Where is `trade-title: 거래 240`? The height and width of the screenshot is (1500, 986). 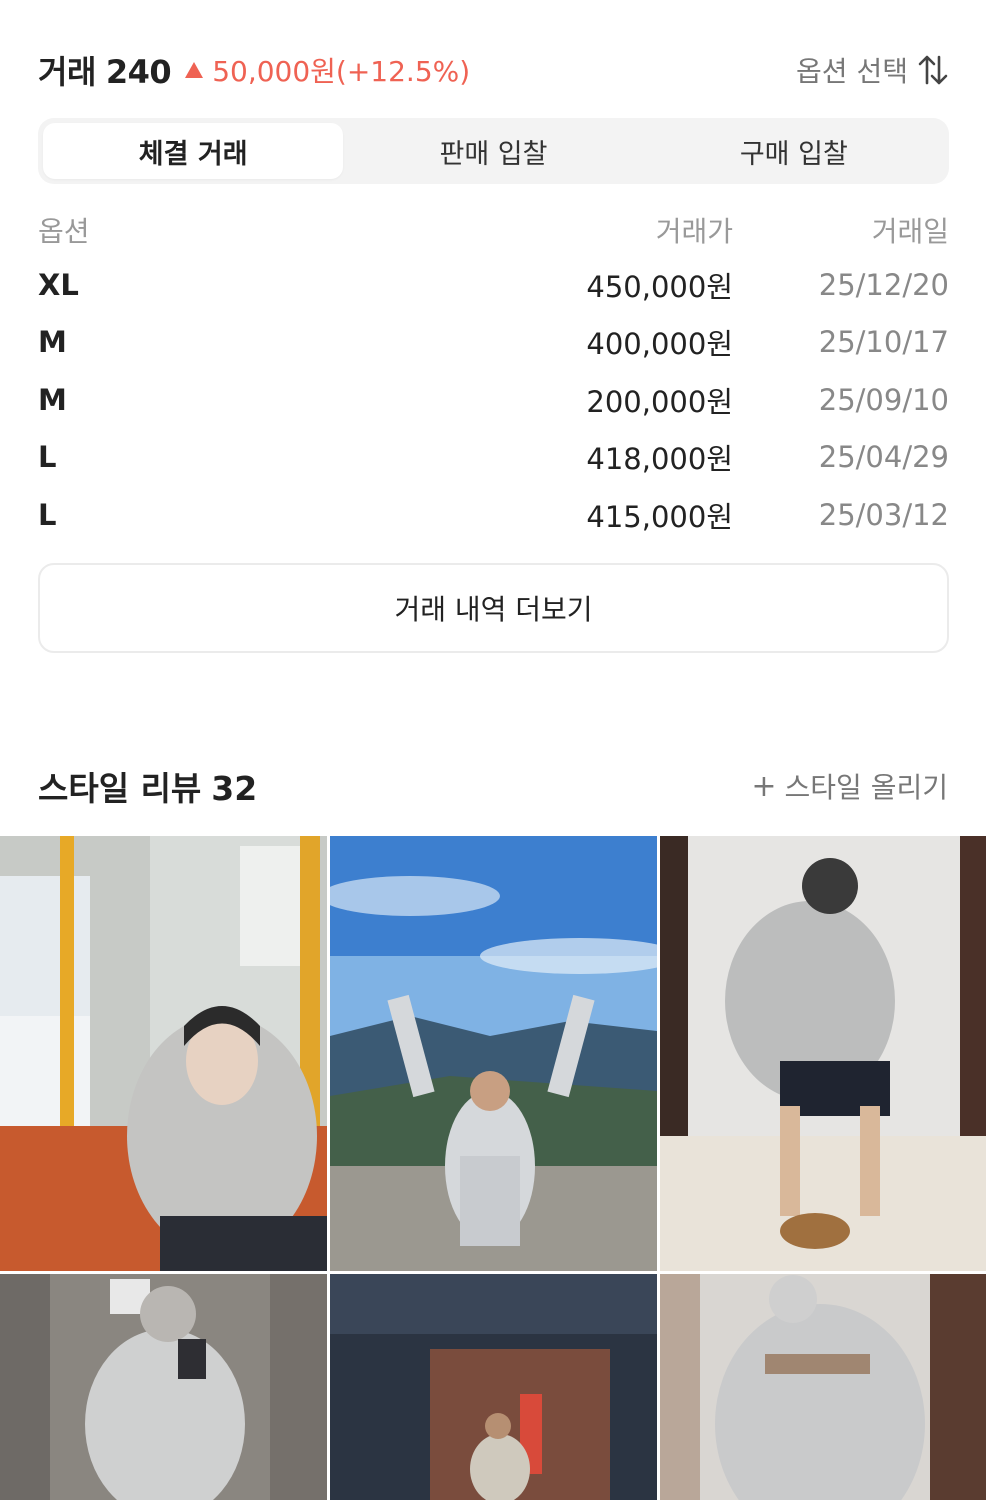
trade-title: 거래 240 is located at coordinates (105, 70).